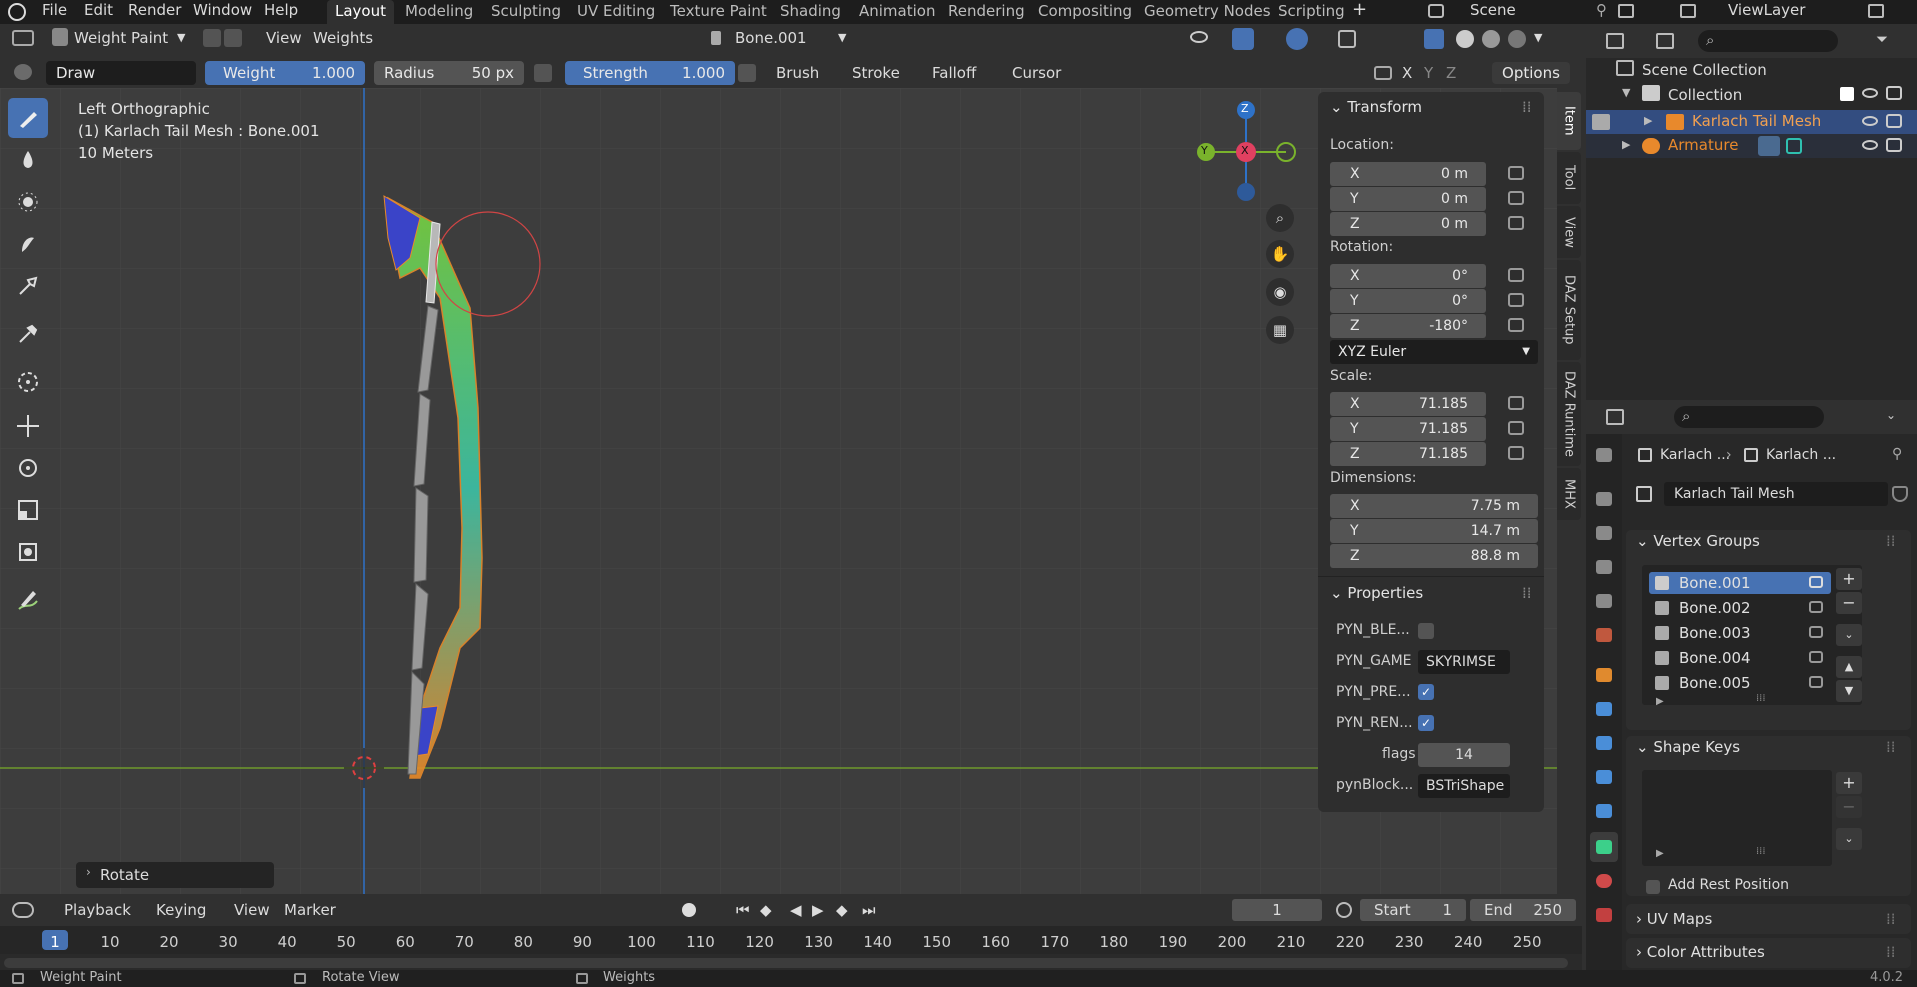 The height and width of the screenshot is (987, 1917). I want to click on list-item: Bone.005, so click(1740, 683).